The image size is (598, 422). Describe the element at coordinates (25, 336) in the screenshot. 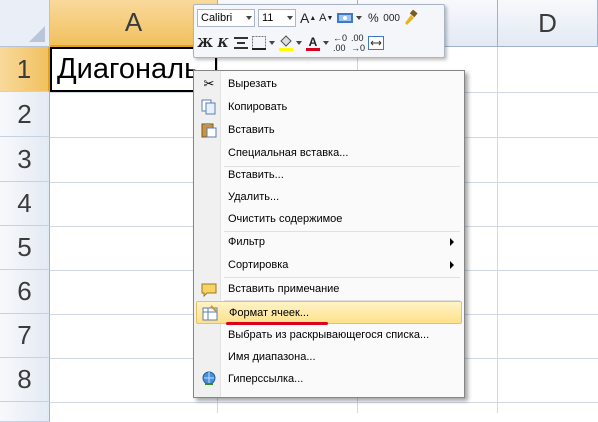

I see `row-header-7: 7` at that location.